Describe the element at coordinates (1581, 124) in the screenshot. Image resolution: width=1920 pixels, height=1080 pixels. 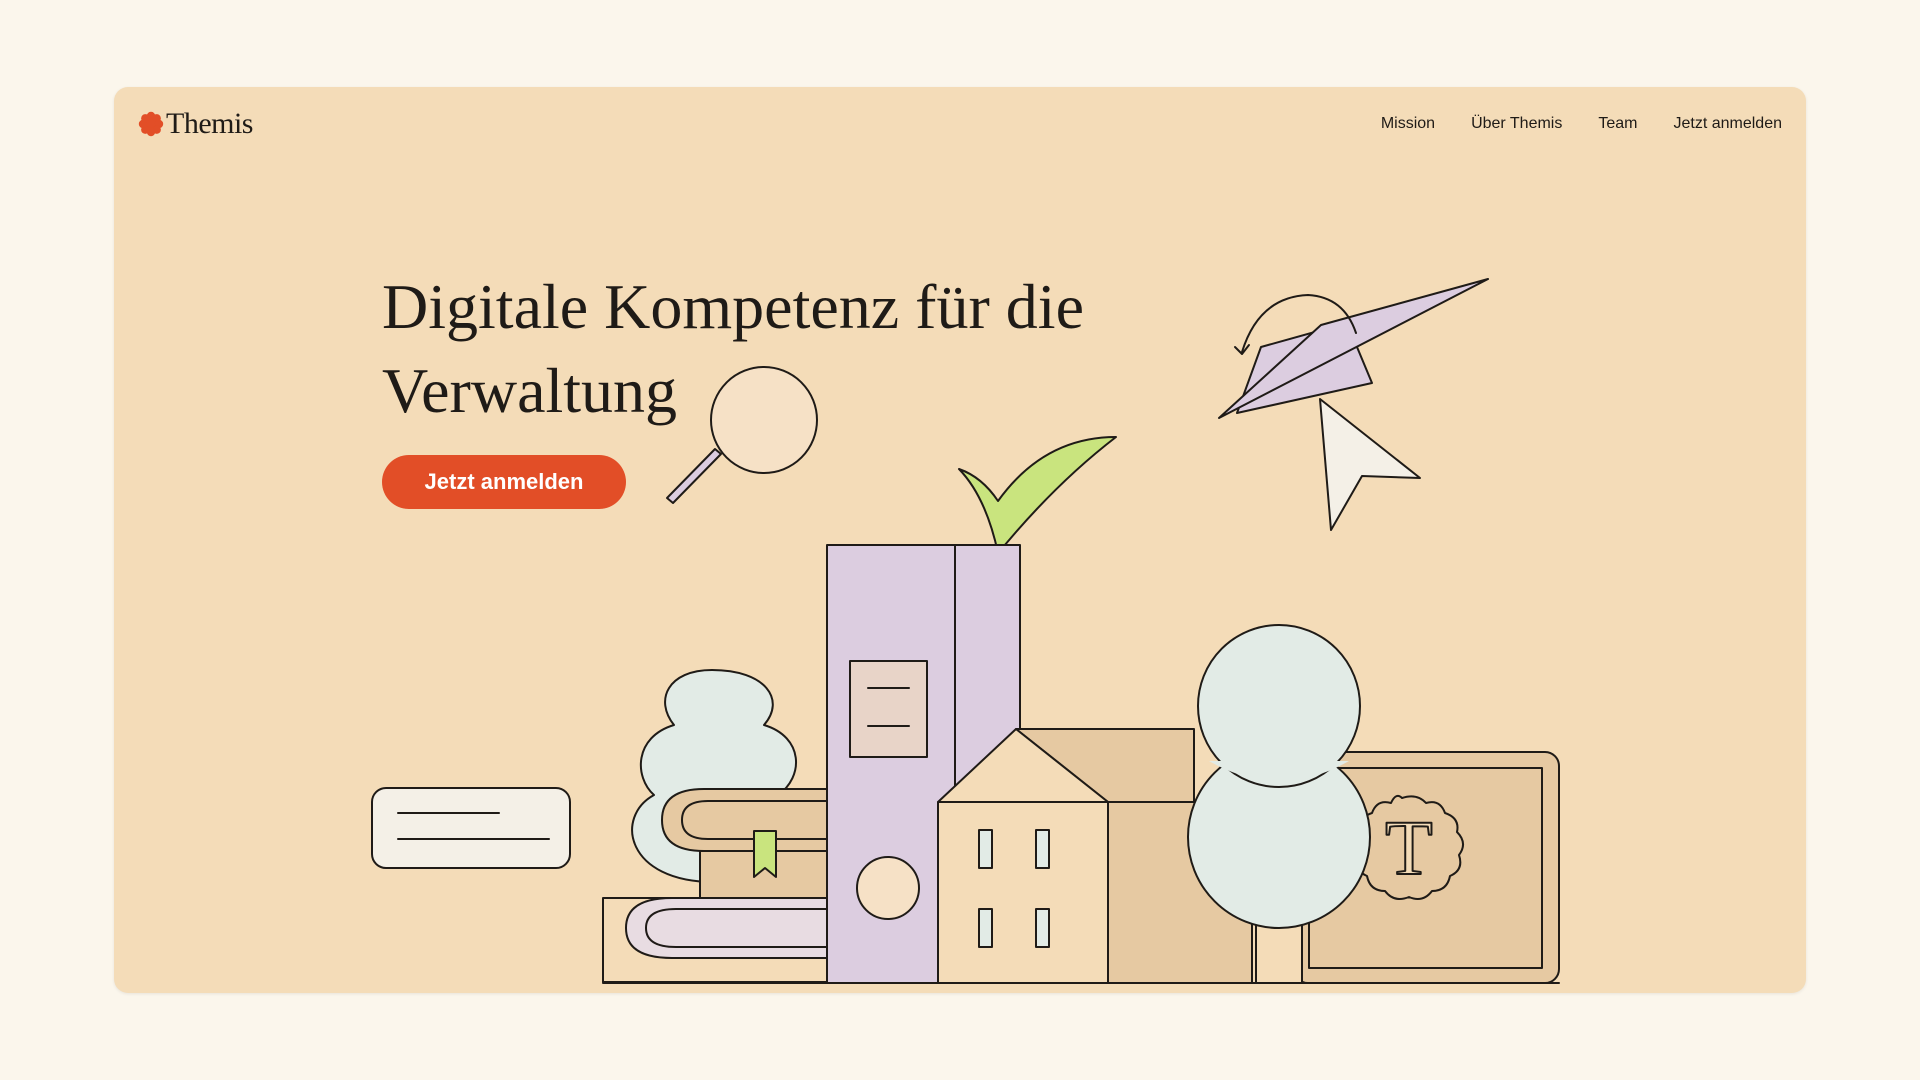
I see `main-nav: Mission Über Themis Team Jetzt anmelden` at that location.